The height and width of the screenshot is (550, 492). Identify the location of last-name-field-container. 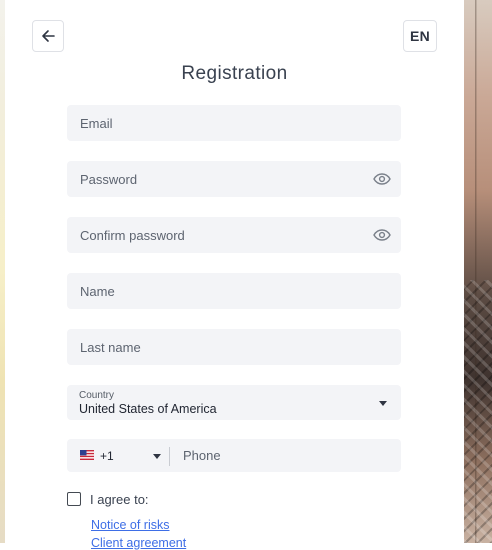
(234, 347).